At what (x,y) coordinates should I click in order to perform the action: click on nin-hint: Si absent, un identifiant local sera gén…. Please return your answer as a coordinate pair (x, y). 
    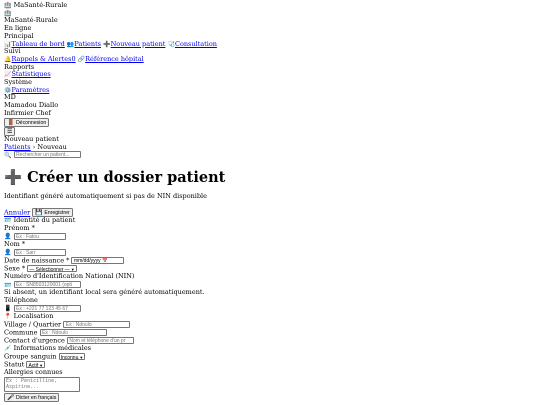
    Looking at the image, I should click on (104, 292).